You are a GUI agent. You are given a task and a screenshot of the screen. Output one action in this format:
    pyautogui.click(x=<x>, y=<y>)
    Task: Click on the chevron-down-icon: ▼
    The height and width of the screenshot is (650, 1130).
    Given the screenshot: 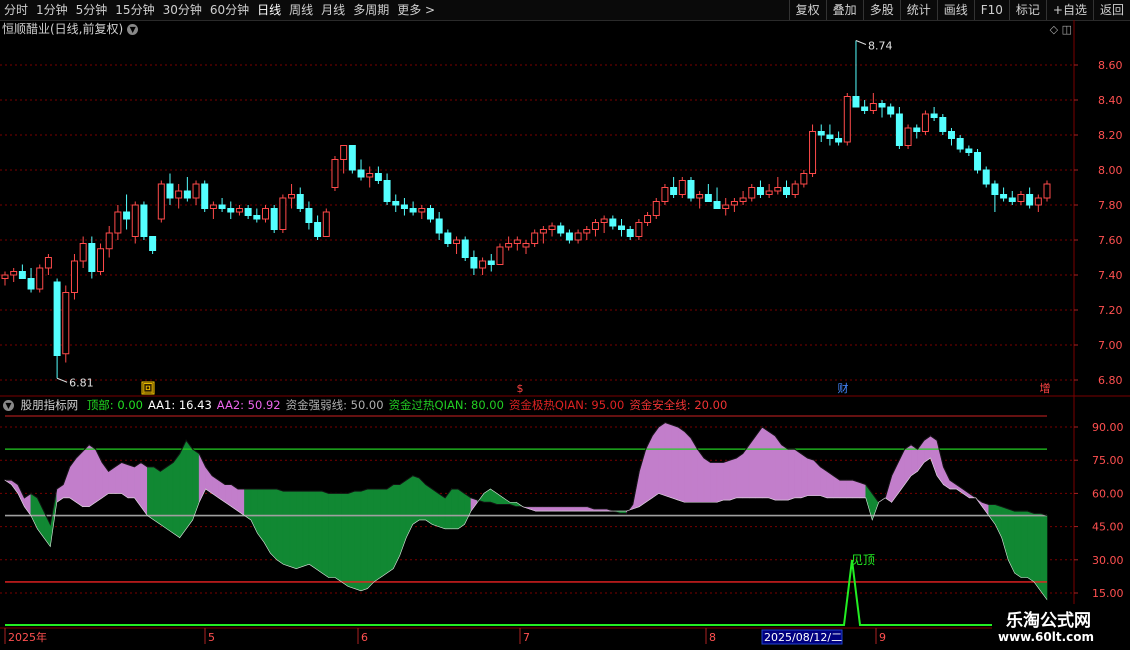 What is the action you would take?
    pyautogui.click(x=8, y=405)
    